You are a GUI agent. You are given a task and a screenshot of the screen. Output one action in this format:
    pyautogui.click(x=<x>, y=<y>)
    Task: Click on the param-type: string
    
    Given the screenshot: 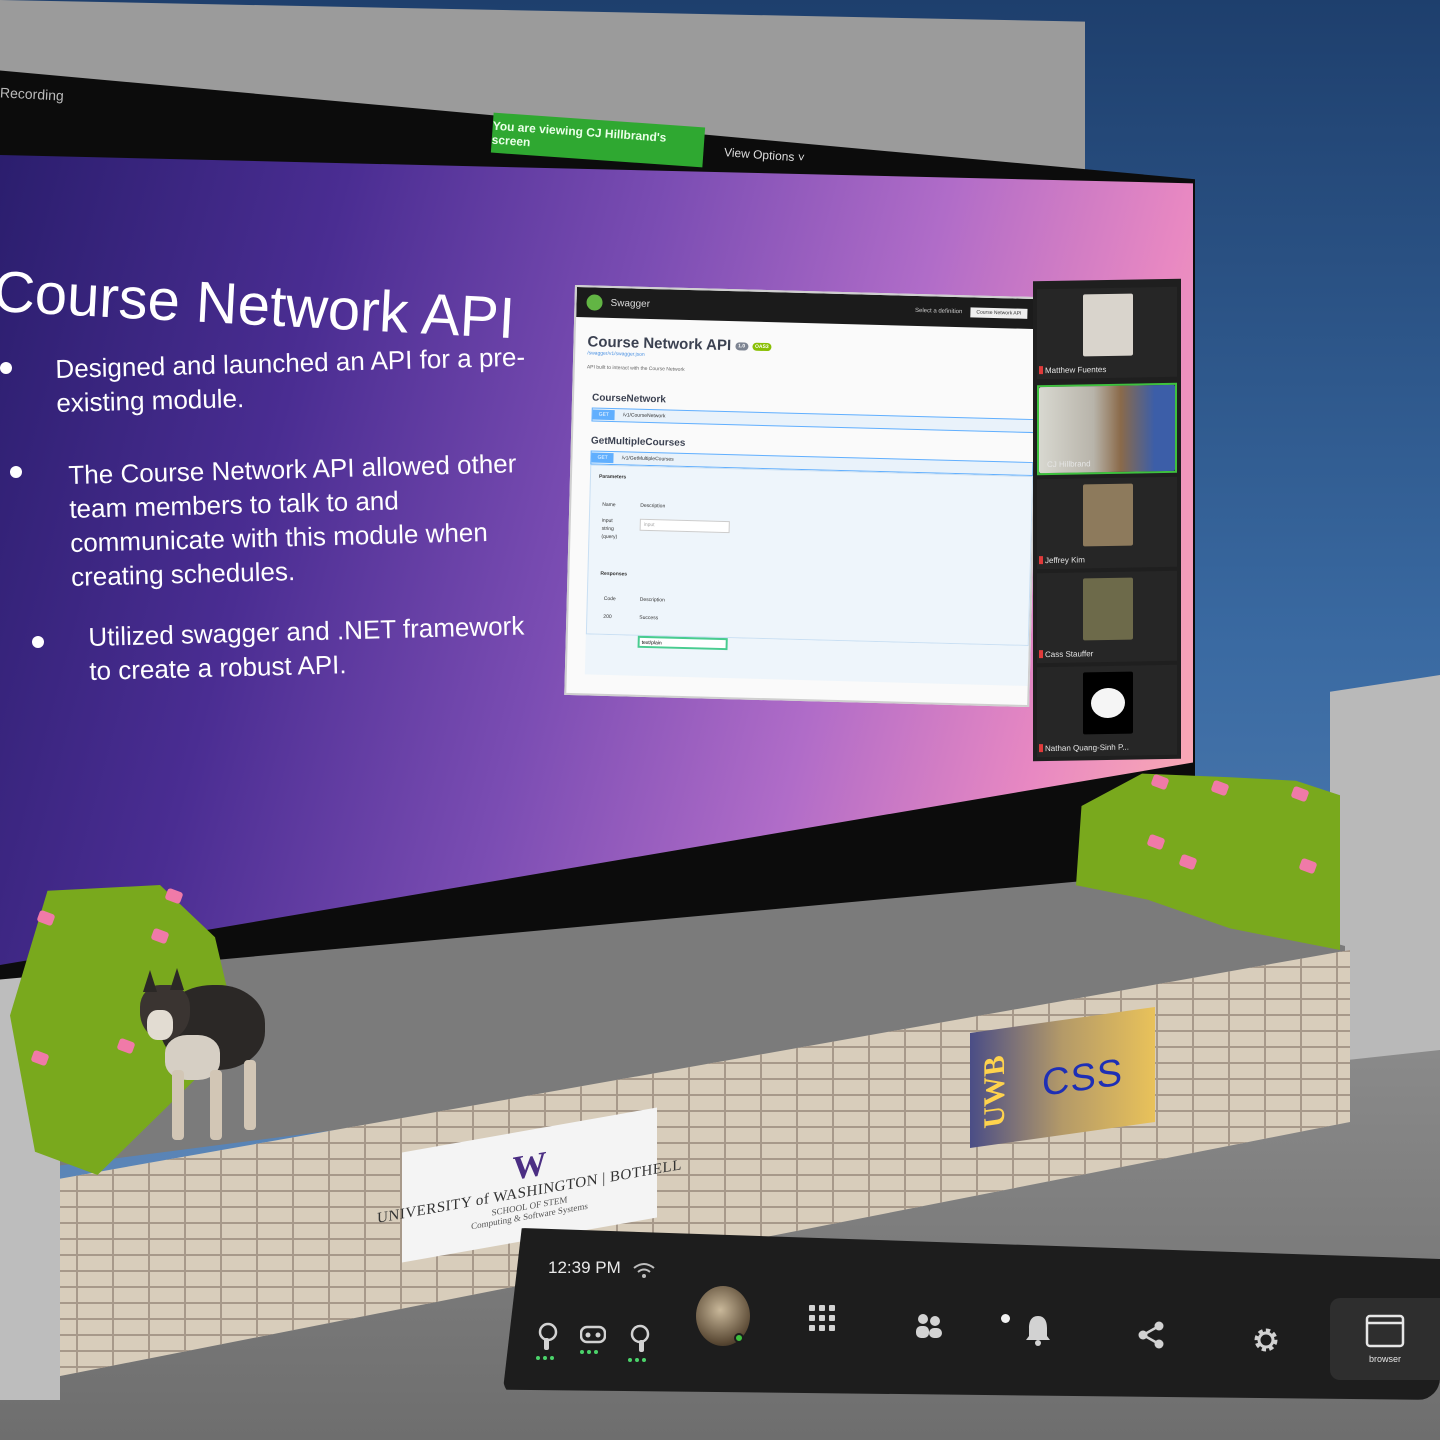 What is the action you would take?
    pyautogui.click(x=607, y=529)
    